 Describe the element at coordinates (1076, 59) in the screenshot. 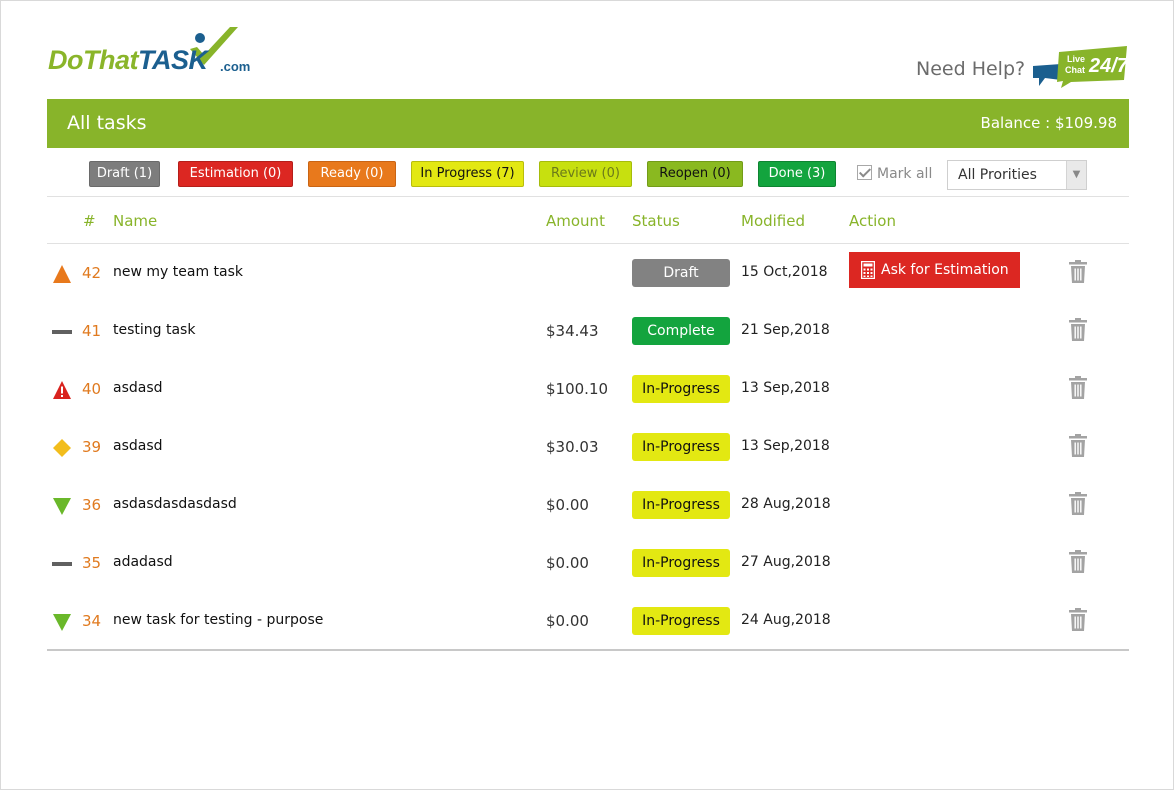

I see `chat-live-text: Live` at that location.